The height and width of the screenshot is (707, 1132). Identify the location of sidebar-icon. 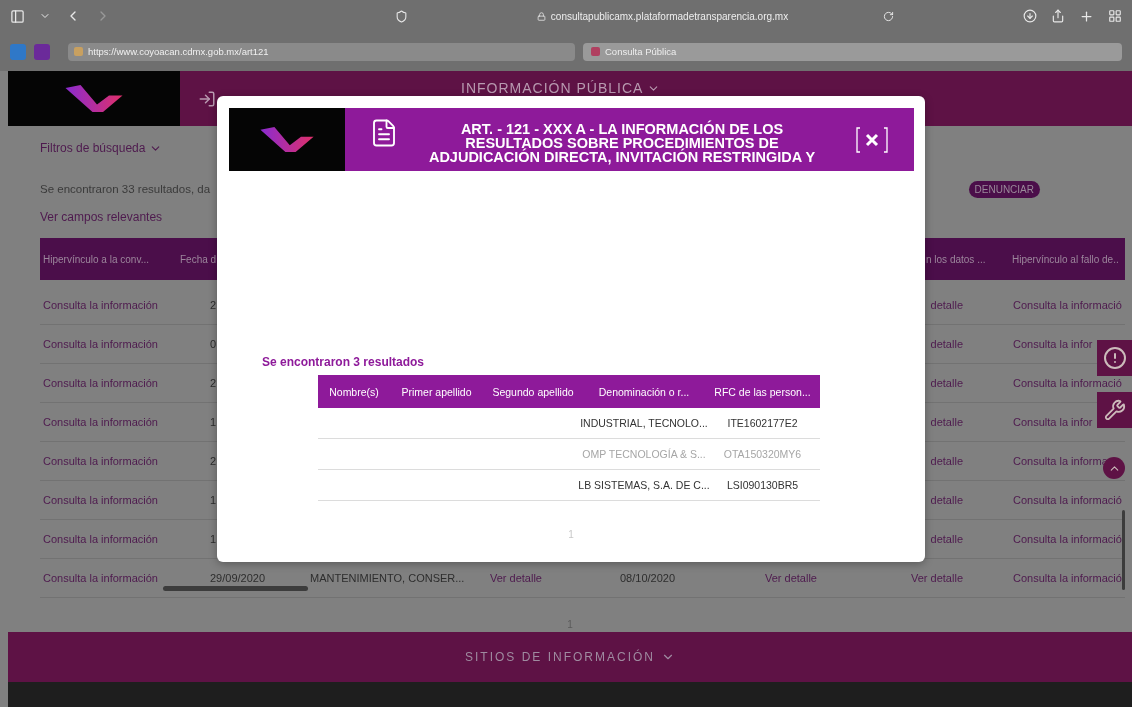
(17, 16).